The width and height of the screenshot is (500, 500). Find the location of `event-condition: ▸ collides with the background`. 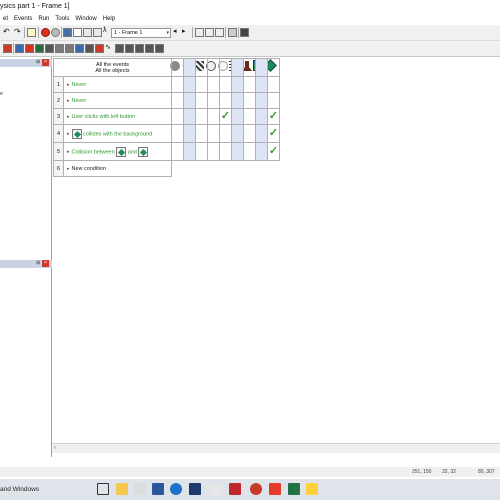

event-condition: ▸ collides with the background is located at coordinates (117, 133).